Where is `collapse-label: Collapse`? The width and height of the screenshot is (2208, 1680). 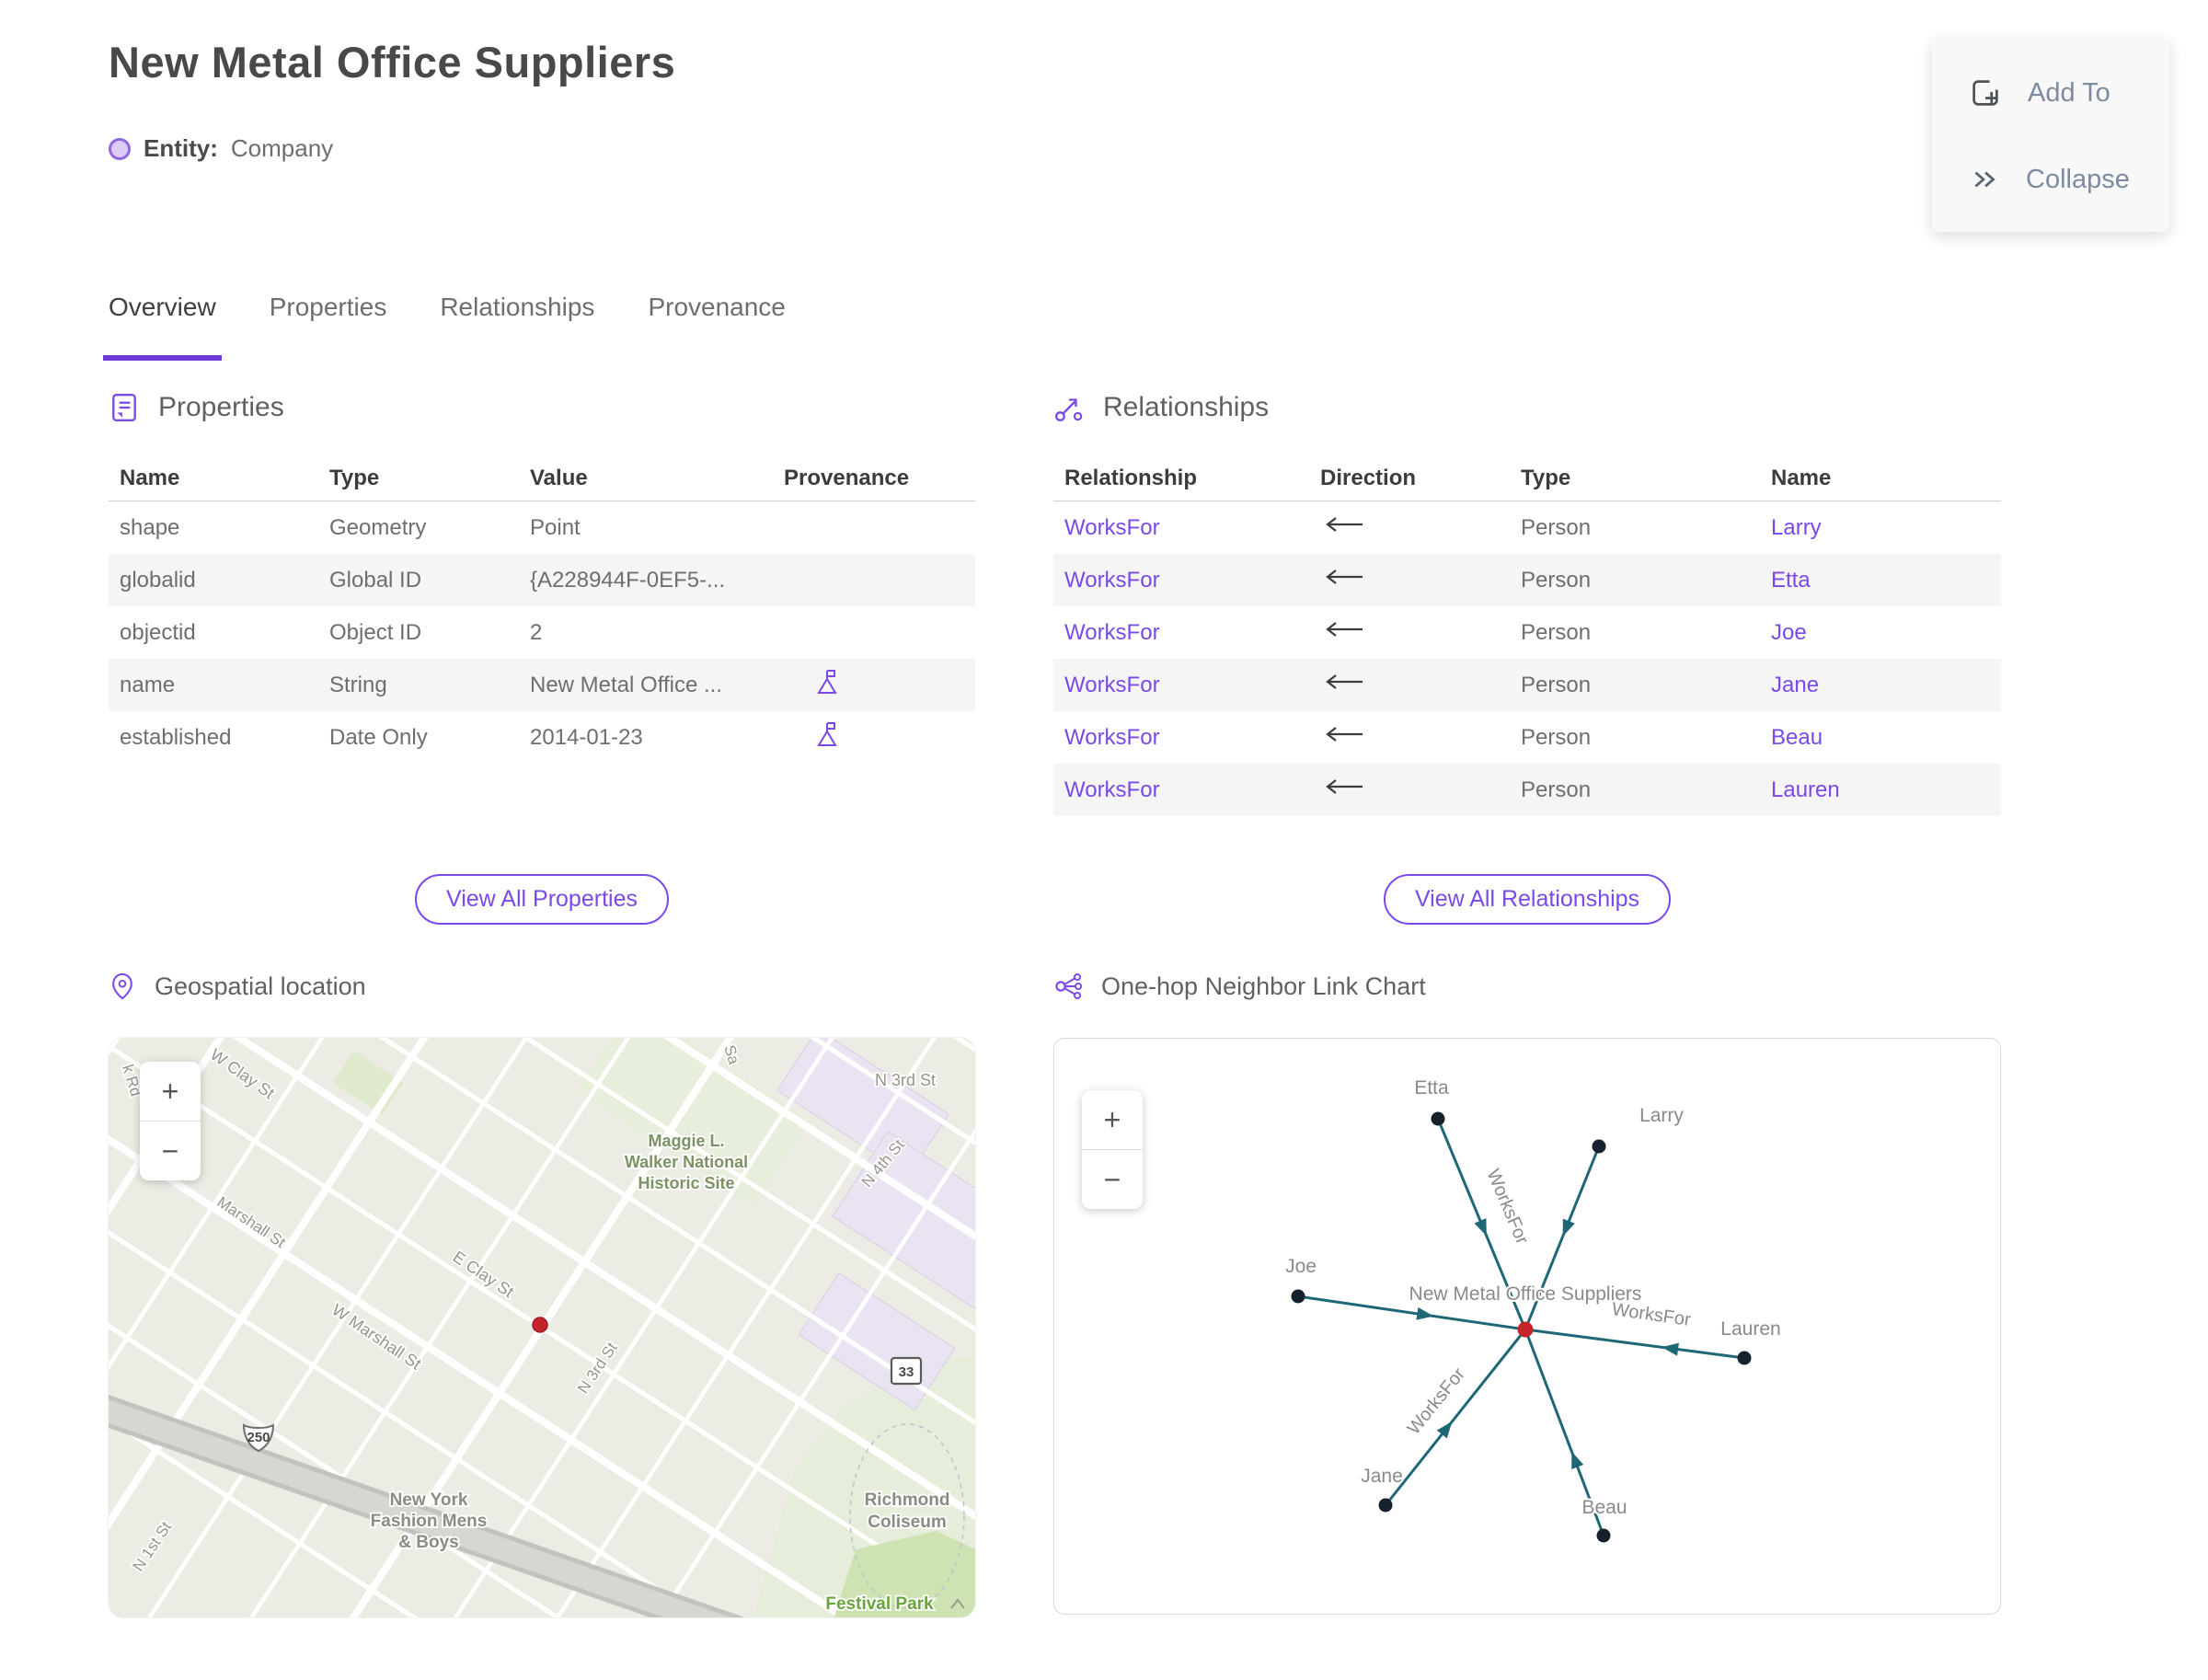 collapse-label: Collapse is located at coordinates (2078, 179).